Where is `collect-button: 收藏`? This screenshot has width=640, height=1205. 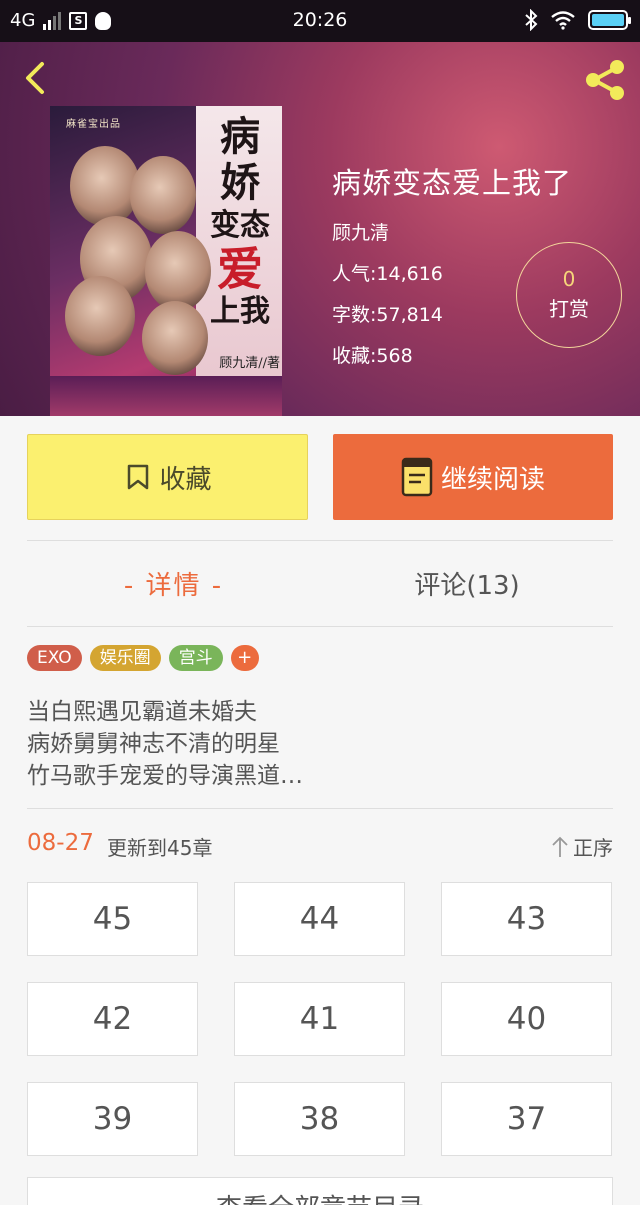
collect-button: 收藏 is located at coordinates (167, 477).